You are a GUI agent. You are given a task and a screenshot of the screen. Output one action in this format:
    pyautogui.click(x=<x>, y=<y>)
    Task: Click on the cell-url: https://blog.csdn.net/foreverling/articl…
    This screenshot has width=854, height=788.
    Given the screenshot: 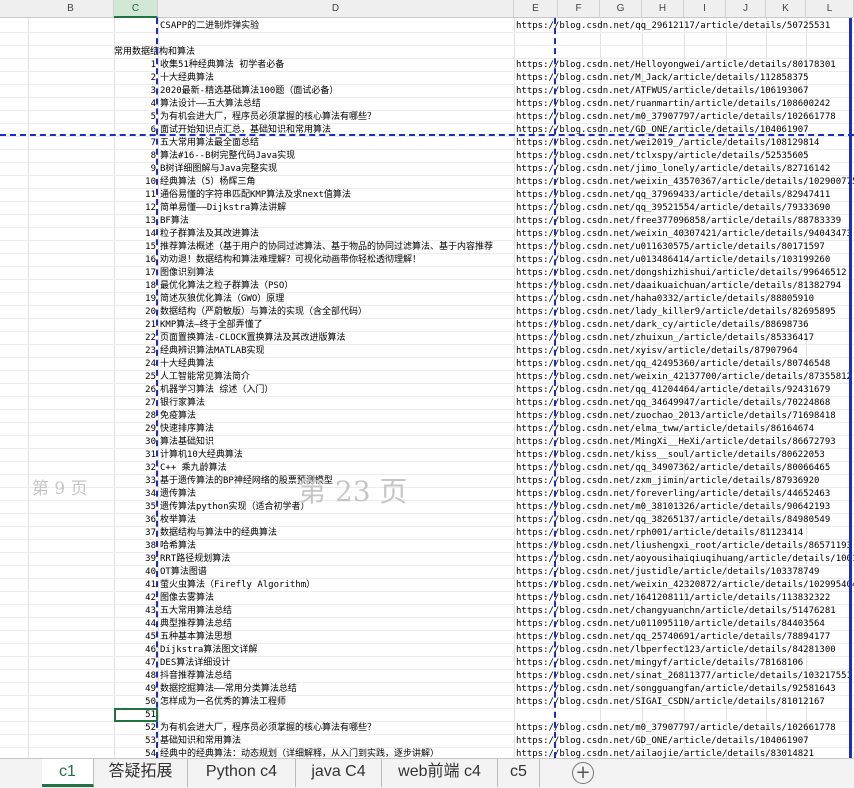 What is the action you would take?
    pyautogui.click(x=684, y=494)
    